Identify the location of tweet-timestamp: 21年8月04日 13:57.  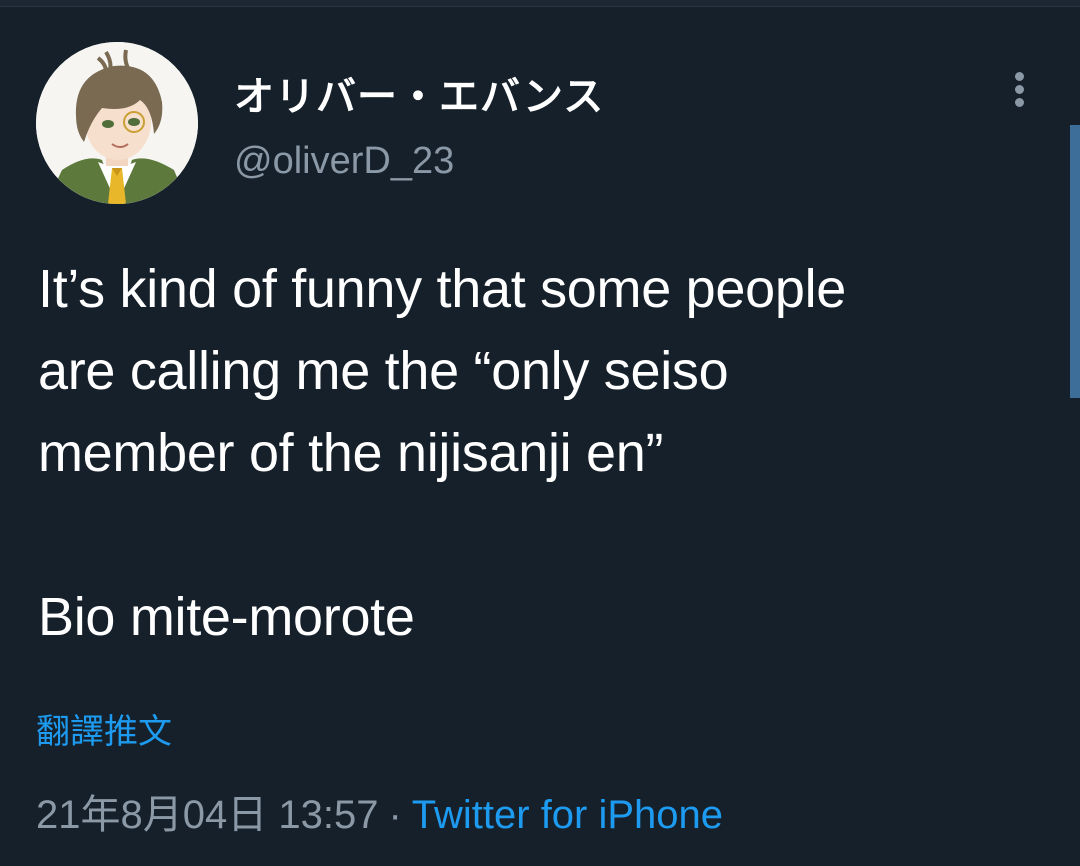
(207, 815).